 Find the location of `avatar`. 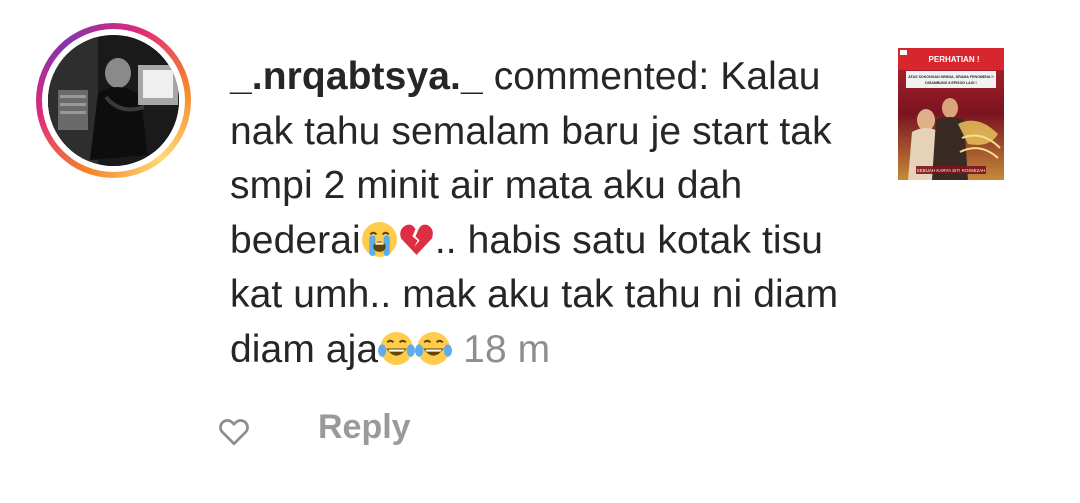

avatar is located at coordinates (113, 100).